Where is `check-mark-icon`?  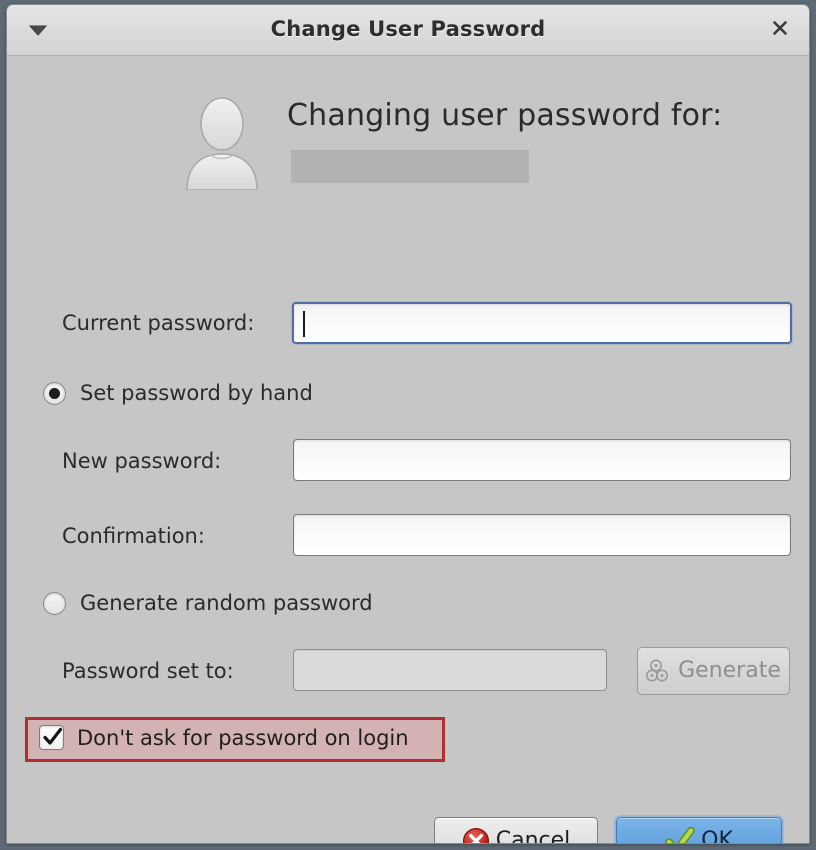 check-mark-icon is located at coordinates (680, 835).